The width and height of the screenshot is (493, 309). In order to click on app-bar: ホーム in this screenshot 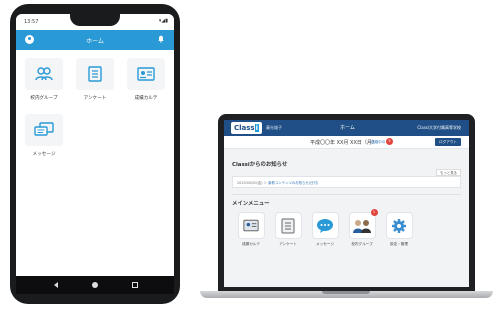, I will do `click(95, 40)`.